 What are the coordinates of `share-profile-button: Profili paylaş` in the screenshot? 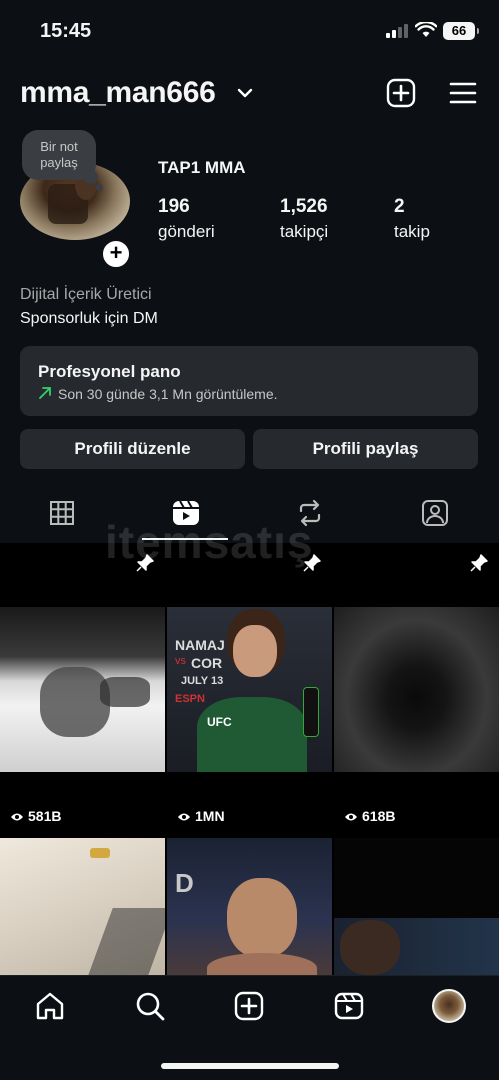 It's located at (365, 449).